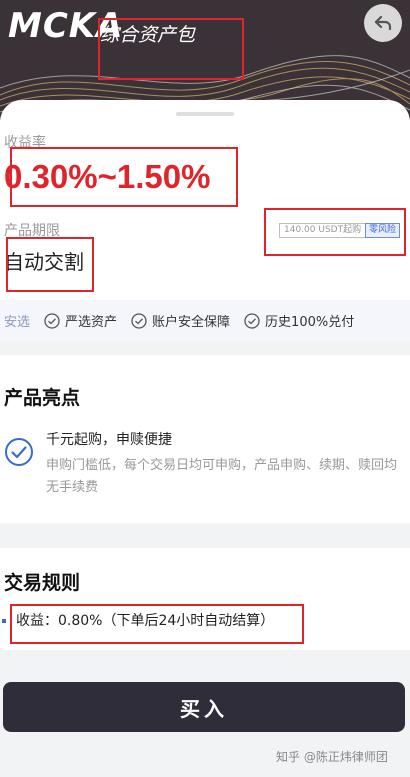 The height and width of the screenshot is (777, 410). I want to click on highlights-title: 产品亮点, so click(42, 398).